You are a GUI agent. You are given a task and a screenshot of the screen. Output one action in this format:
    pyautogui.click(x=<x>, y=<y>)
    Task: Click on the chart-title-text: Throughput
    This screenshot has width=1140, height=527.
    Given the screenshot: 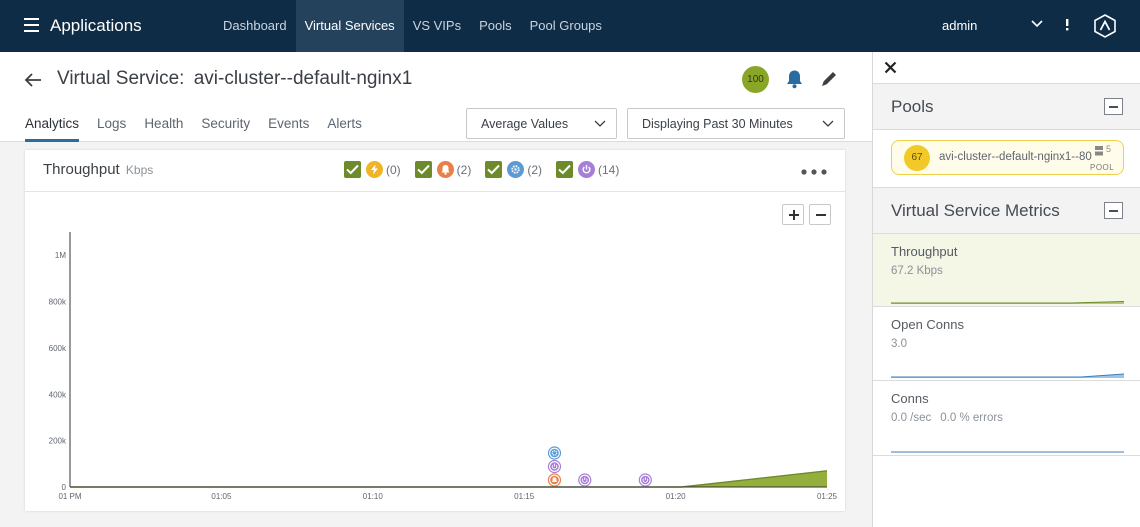 What is the action you would take?
    pyautogui.click(x=81, y=169)
    